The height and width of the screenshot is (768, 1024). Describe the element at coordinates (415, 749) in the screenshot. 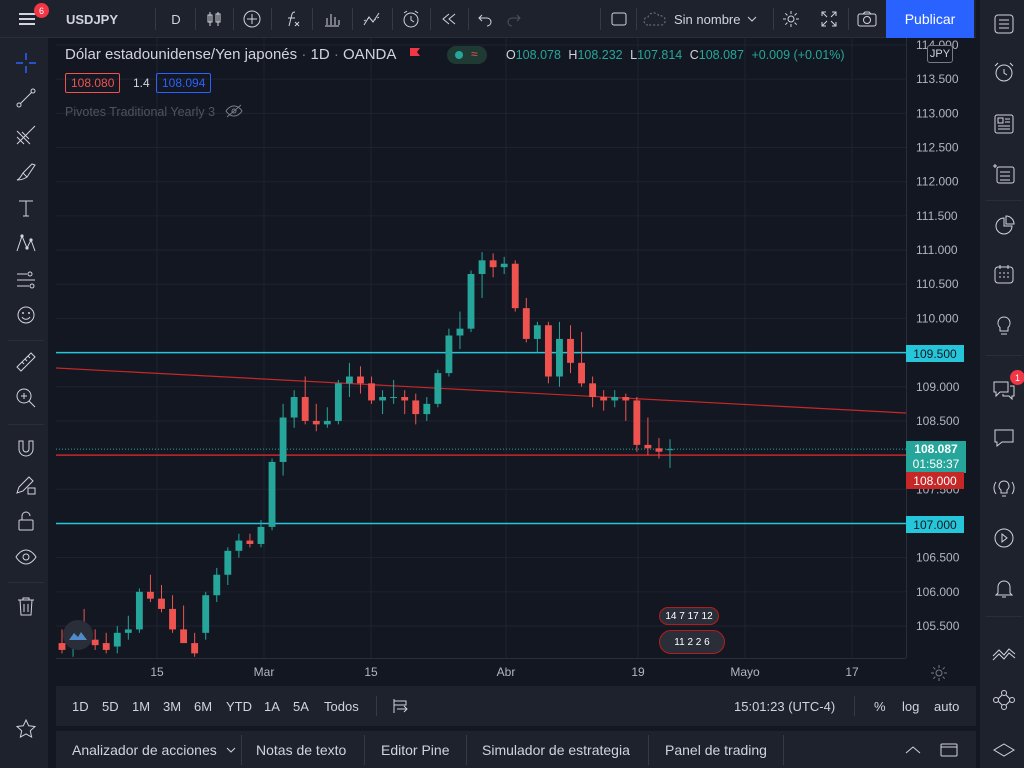

I see `tab-pine-editor: Editor Pine` at that location.